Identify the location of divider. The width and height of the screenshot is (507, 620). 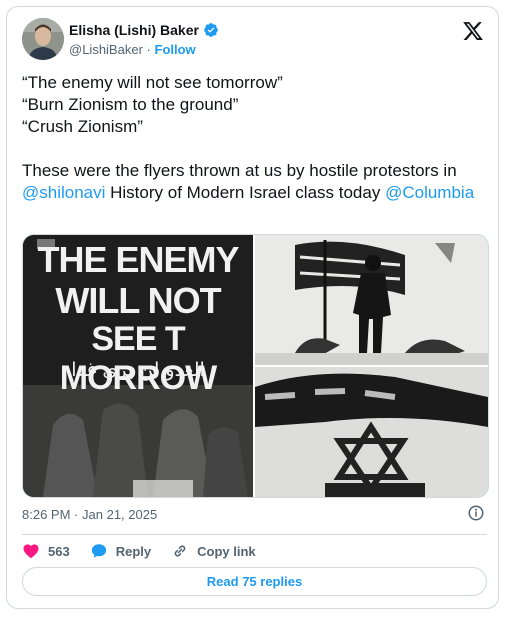
(254, 534).